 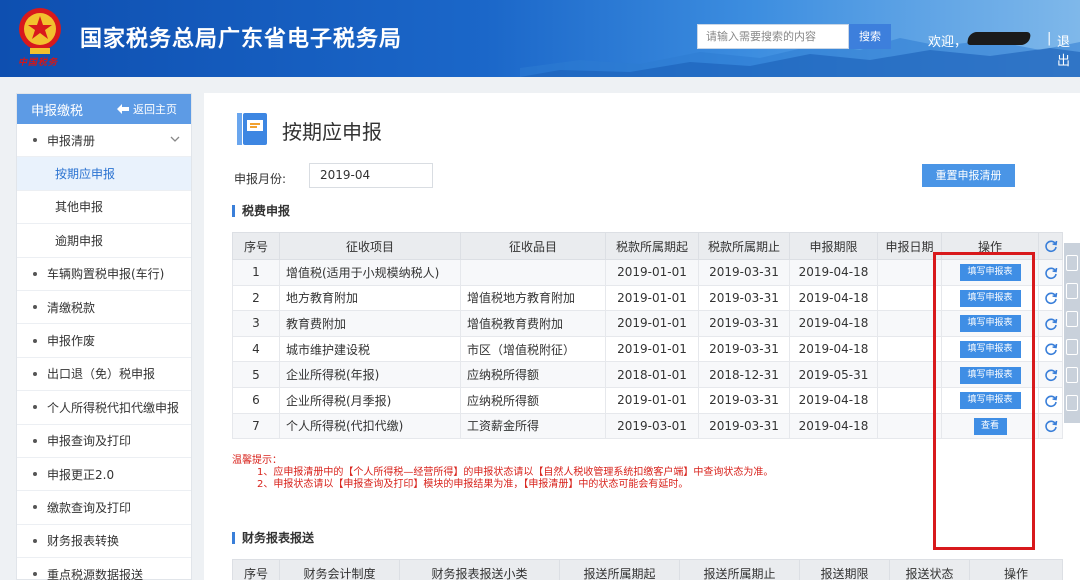 I want to click on table-header-cell: 税款所属期止, so click(x=744, y=246).